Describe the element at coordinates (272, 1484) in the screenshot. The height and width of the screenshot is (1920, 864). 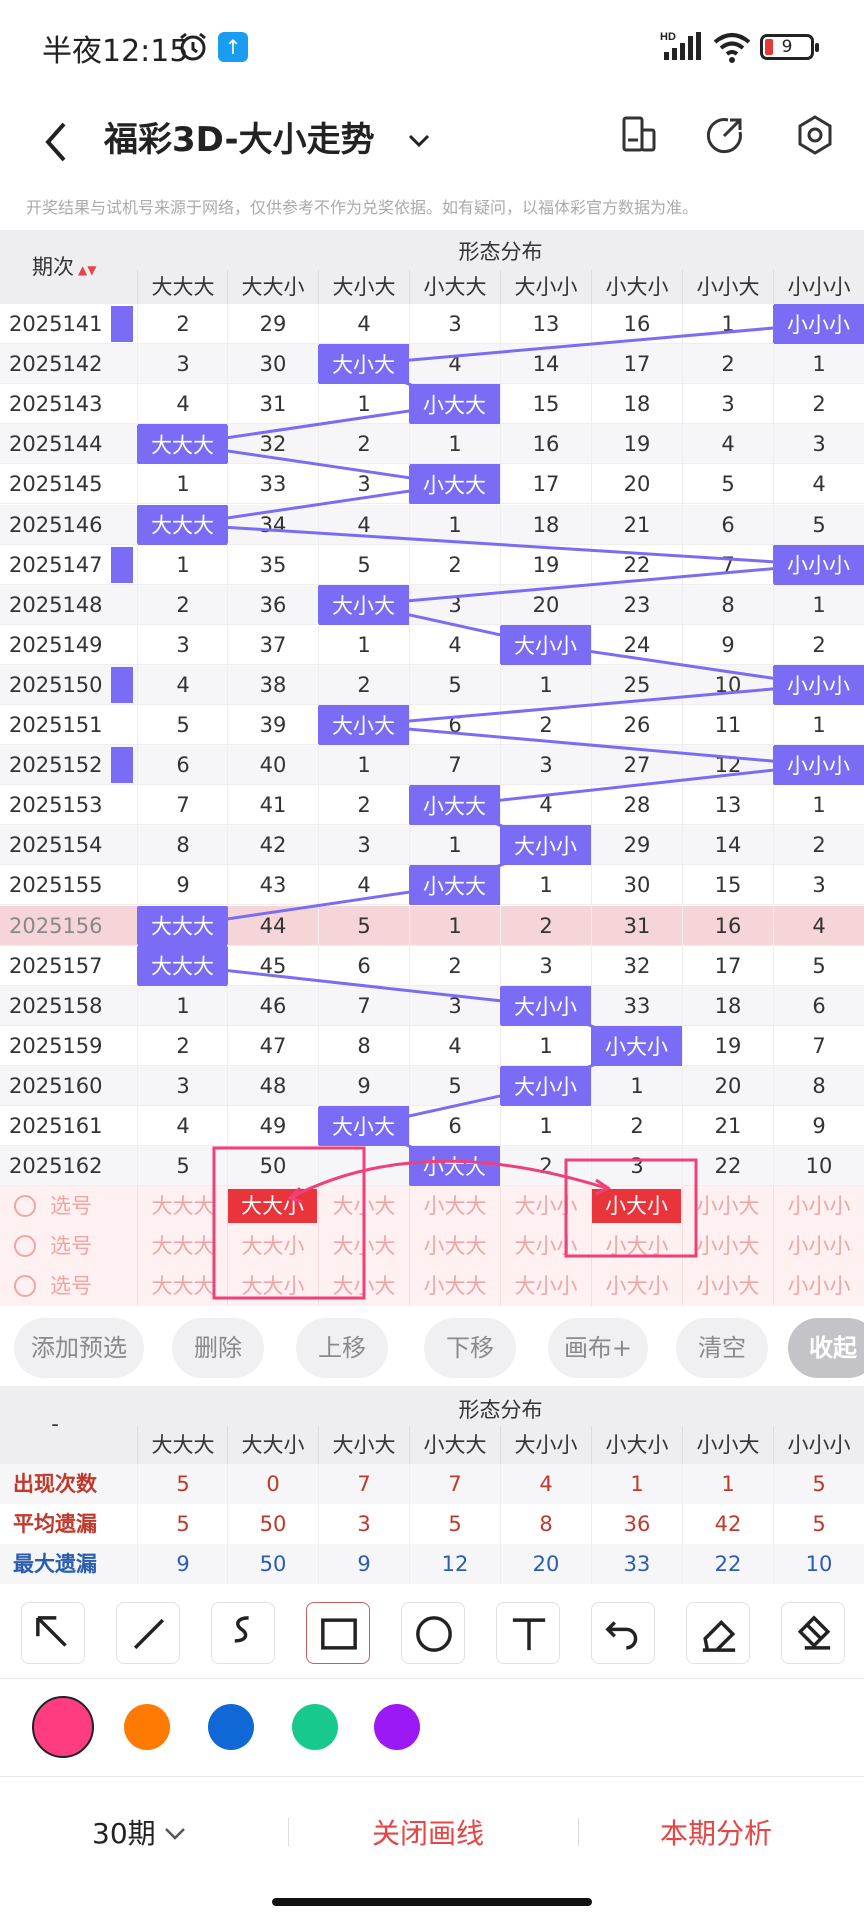
I see `stats-cell: 0` at that location.